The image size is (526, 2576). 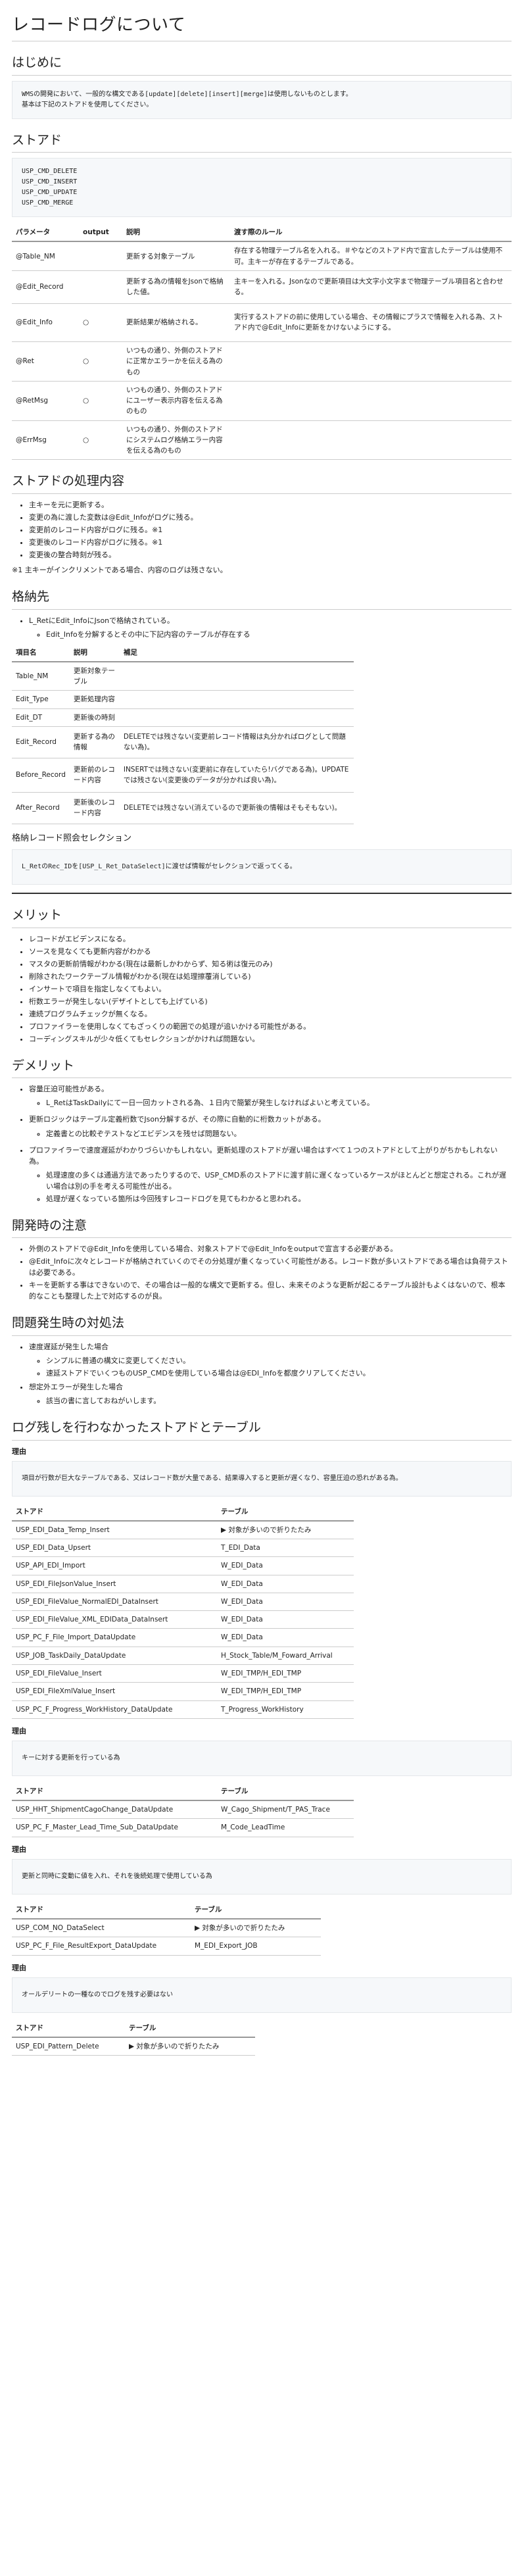 I want to click on cell: 更新処理内容, so click(x=94, y=699).